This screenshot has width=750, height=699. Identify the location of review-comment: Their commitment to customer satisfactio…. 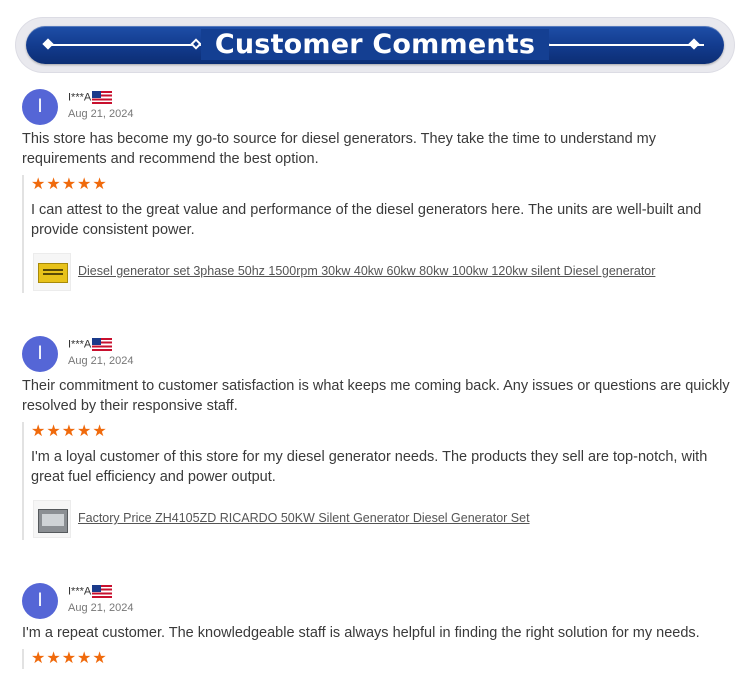
(376, 396).